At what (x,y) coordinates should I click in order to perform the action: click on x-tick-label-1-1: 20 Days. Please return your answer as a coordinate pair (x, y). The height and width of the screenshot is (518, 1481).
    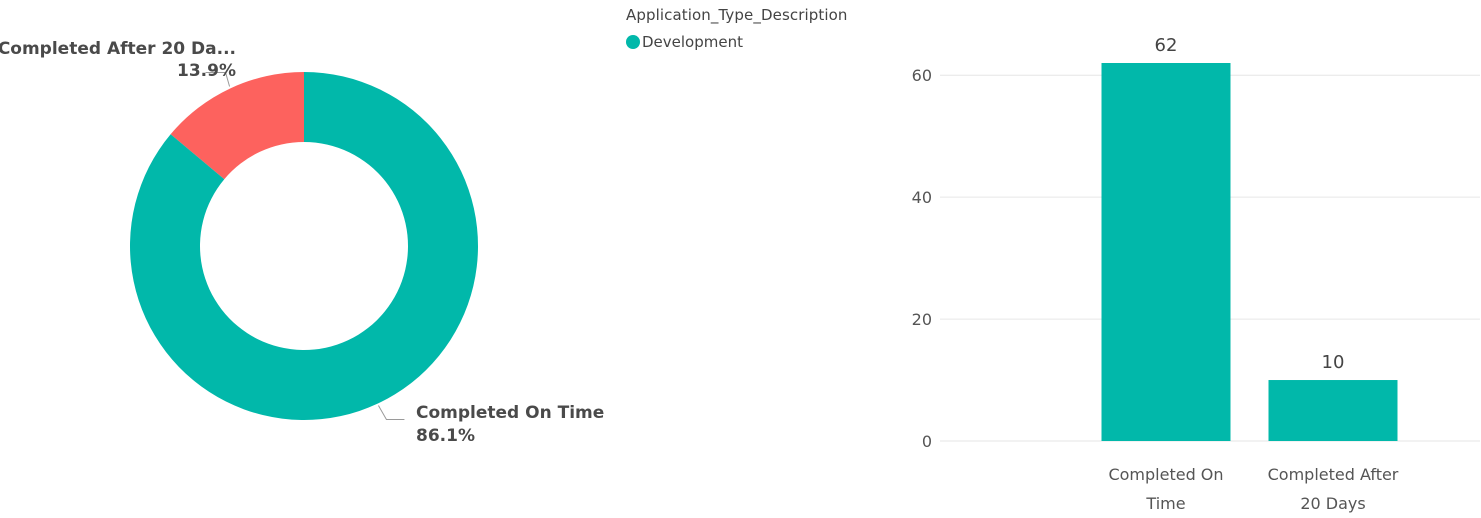
    Looking at the image, I should click on (1332, 503).